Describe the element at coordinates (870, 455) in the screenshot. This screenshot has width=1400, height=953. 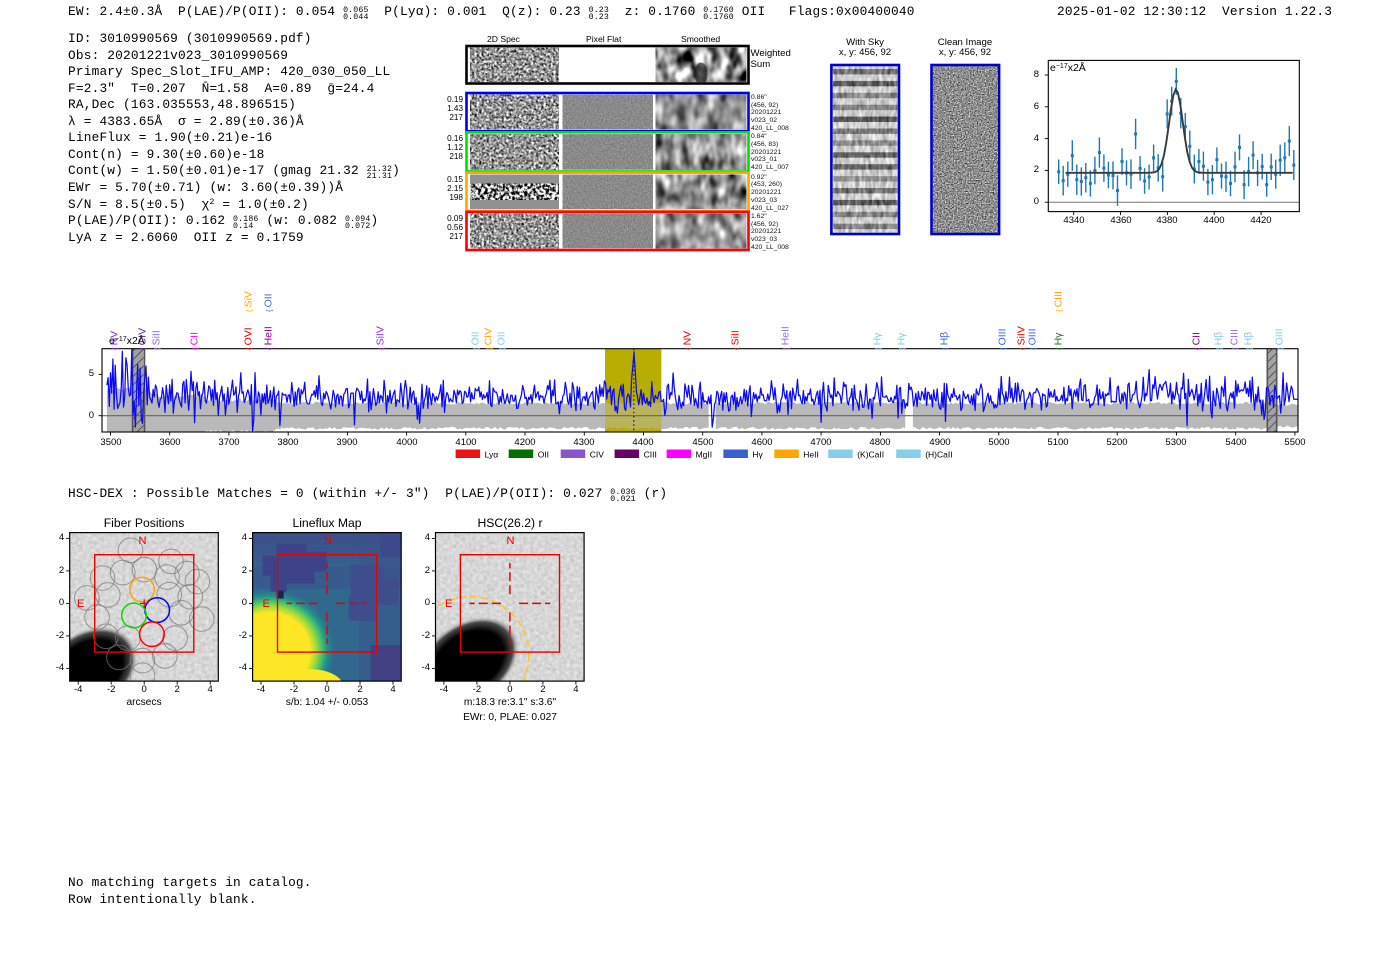
I see `svg-text: (K)CaII` at that location.